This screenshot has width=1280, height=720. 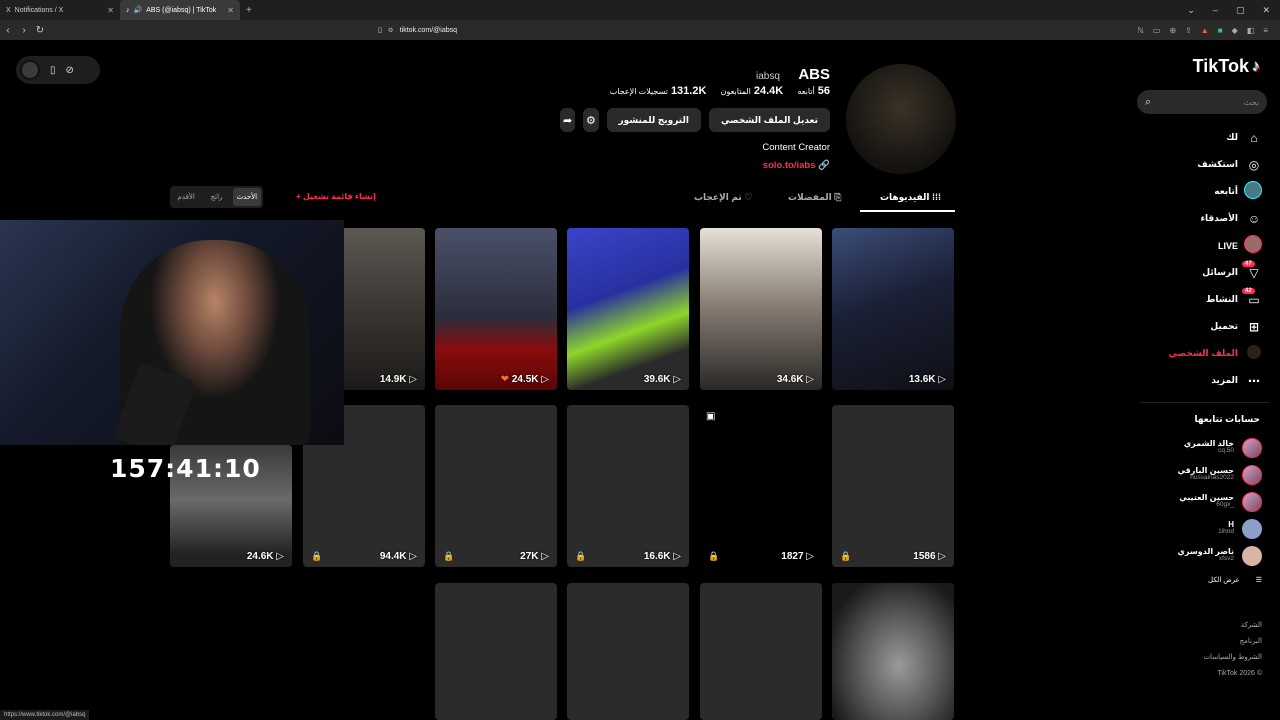 What do you see at coordinates (1157, 30) in the screenshot?
I see `screen-icon: ▭` at bounding box center [1157, 30].